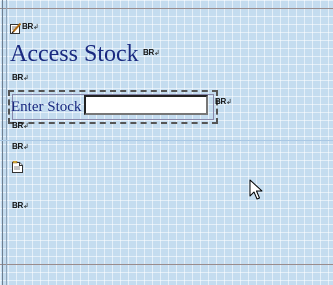  Describe the element at coordinates (2, 142) in the screenshot. I see `page-left-border` at that location.